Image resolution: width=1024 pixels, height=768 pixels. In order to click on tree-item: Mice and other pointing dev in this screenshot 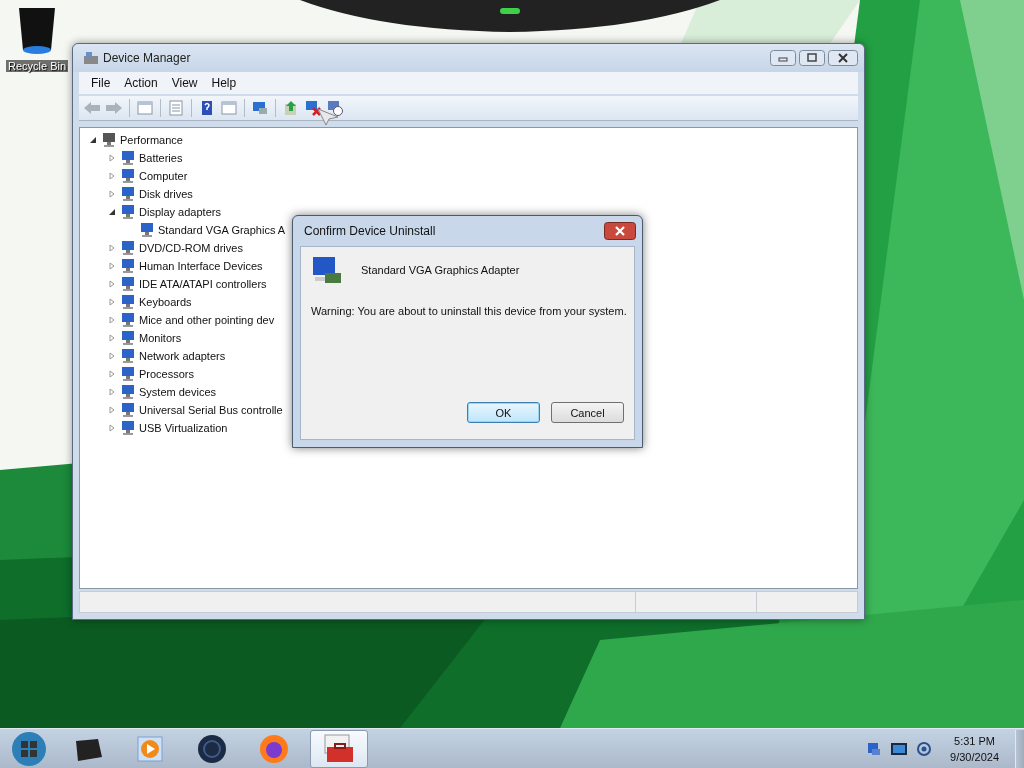, I will do `click(207, 320)`.